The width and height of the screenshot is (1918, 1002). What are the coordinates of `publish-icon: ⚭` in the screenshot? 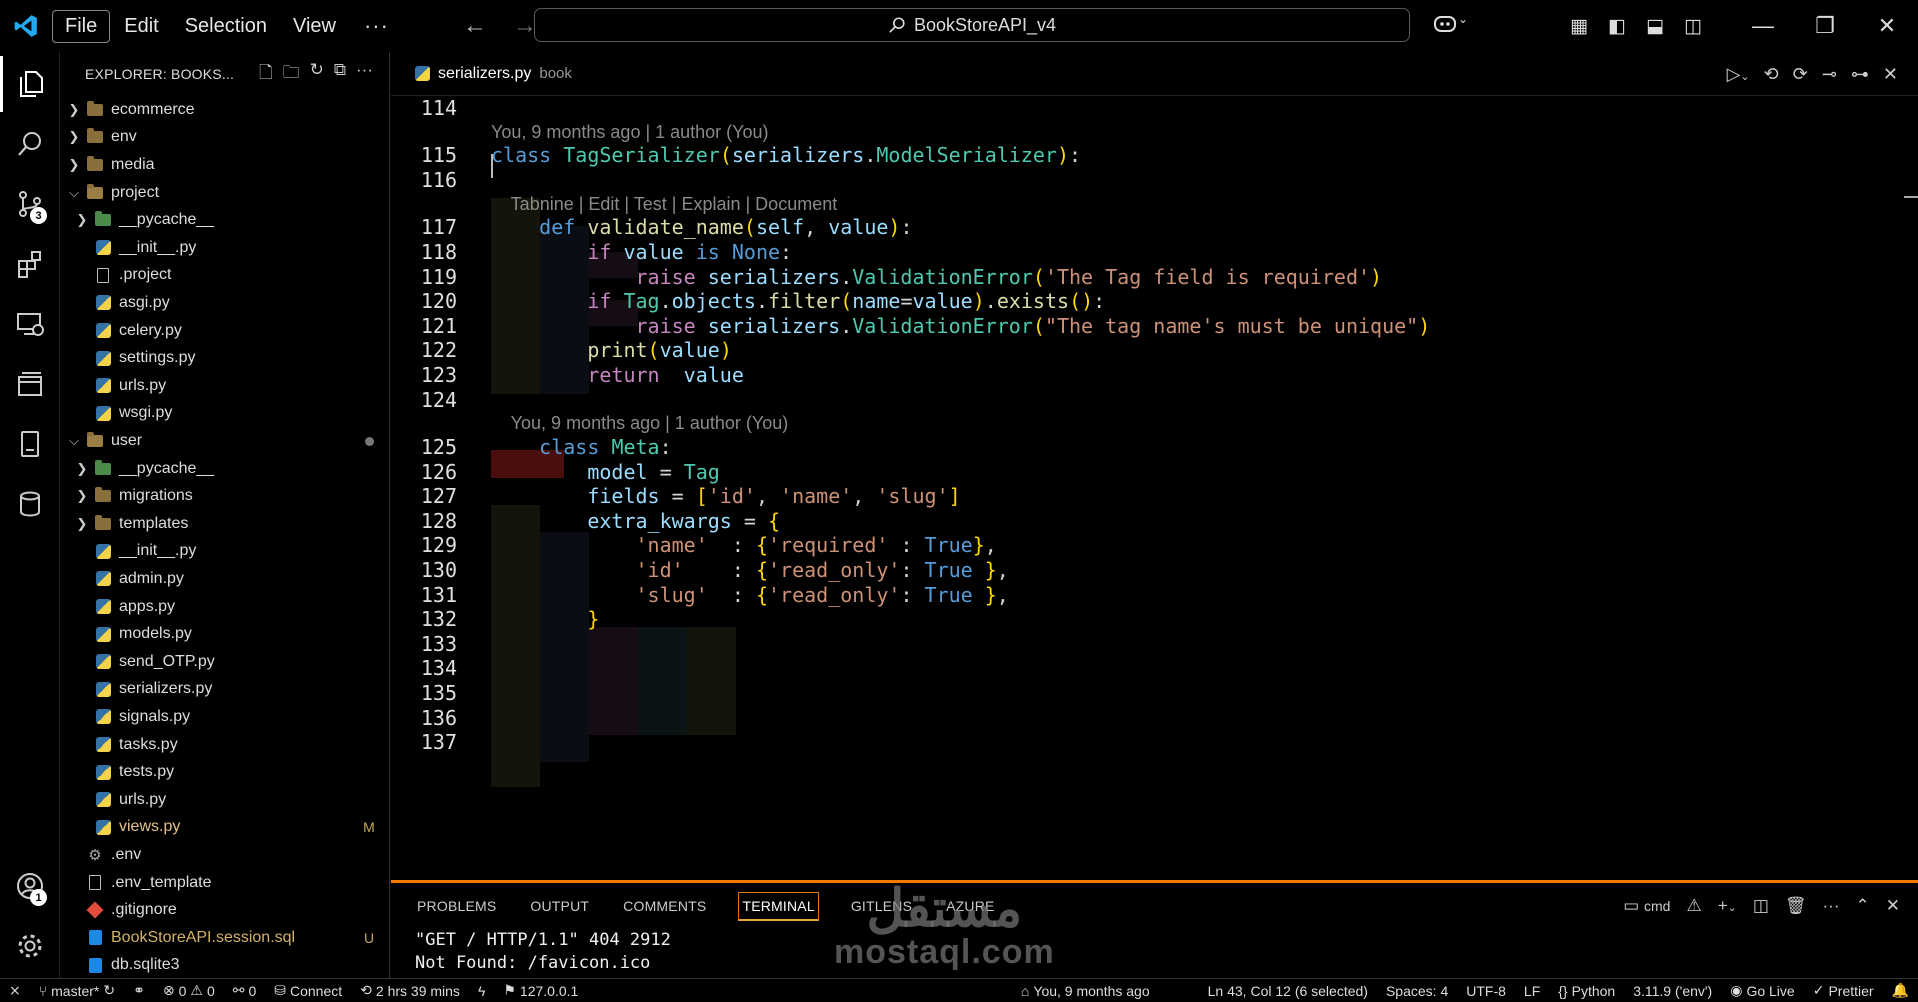 It's located at (139, 990).